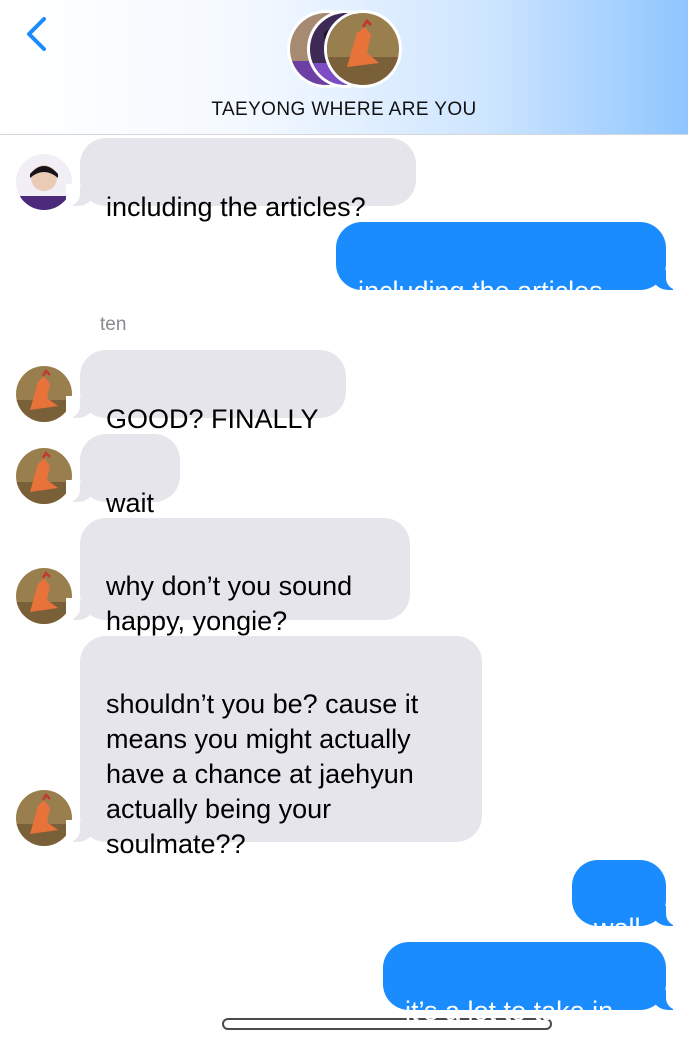  I want to click on message-text: GOOD? FINALLY, so click(212, 419).